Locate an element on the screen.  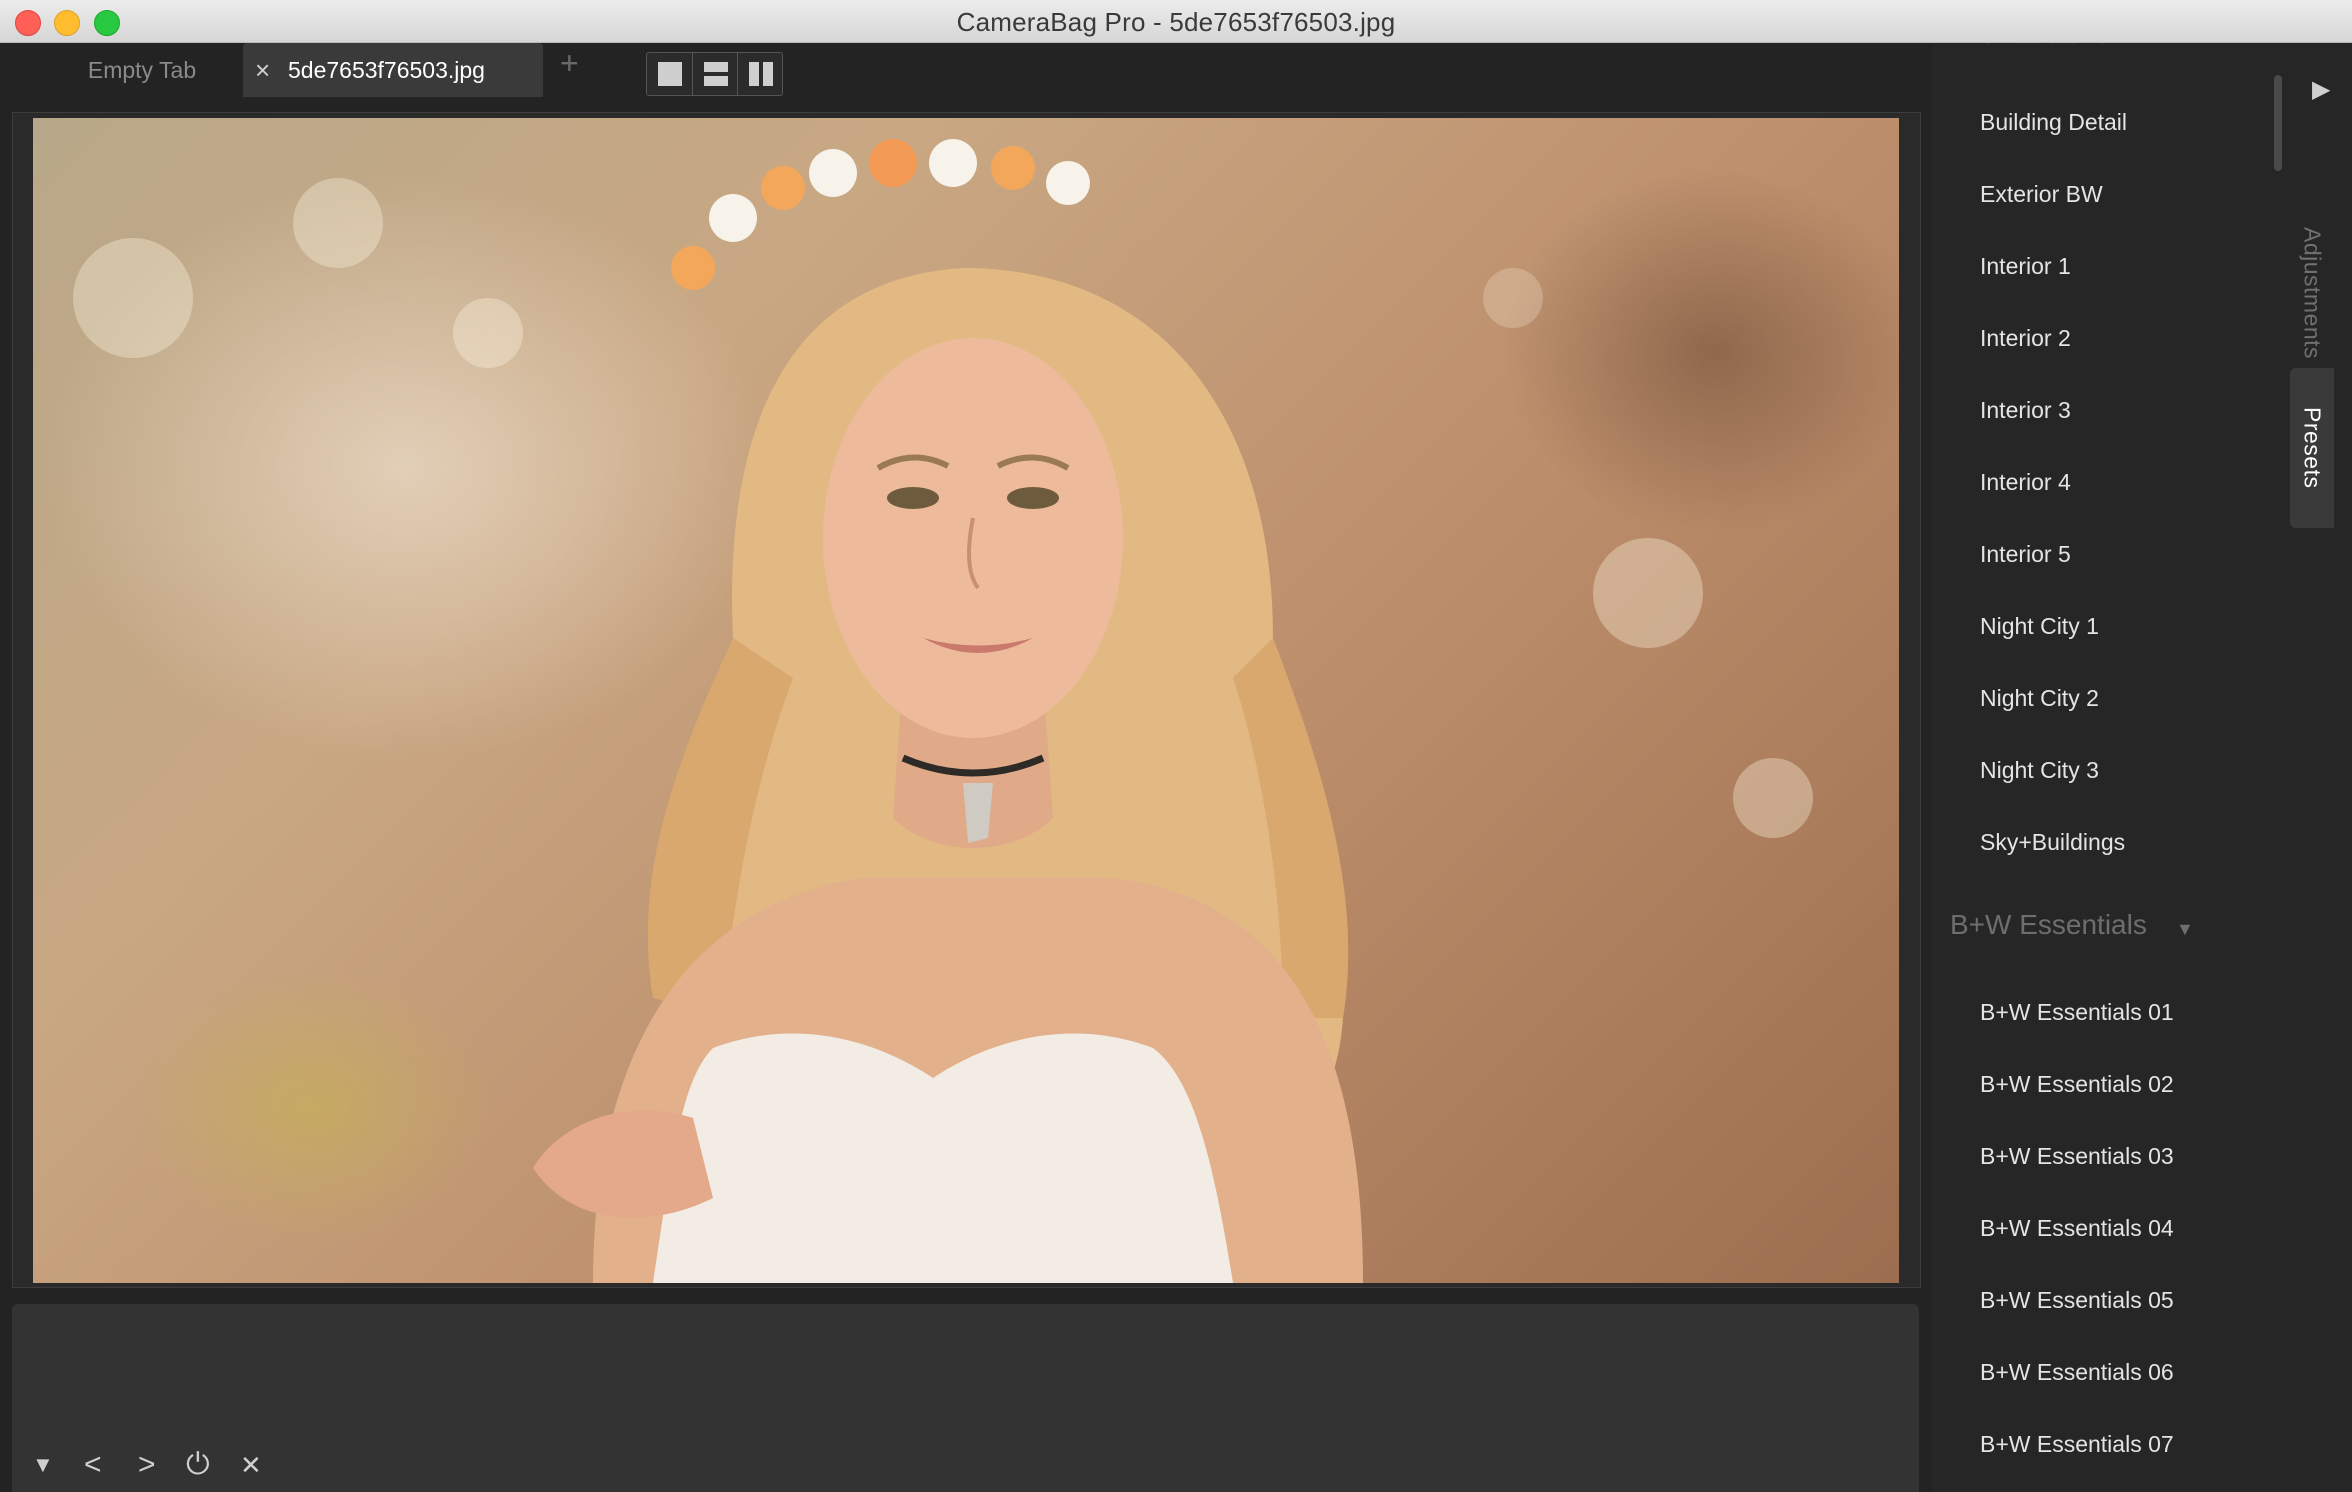
preset-item: Exterior BW is located at coordinates (2041, 194).